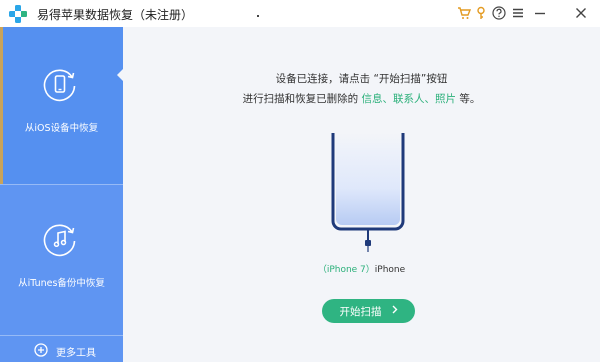 The width and height of the screenshot is (600, 362). I want to click on sidebar-item-itunes-backup: 从iTunes备份中恢复, so click(61, 260).